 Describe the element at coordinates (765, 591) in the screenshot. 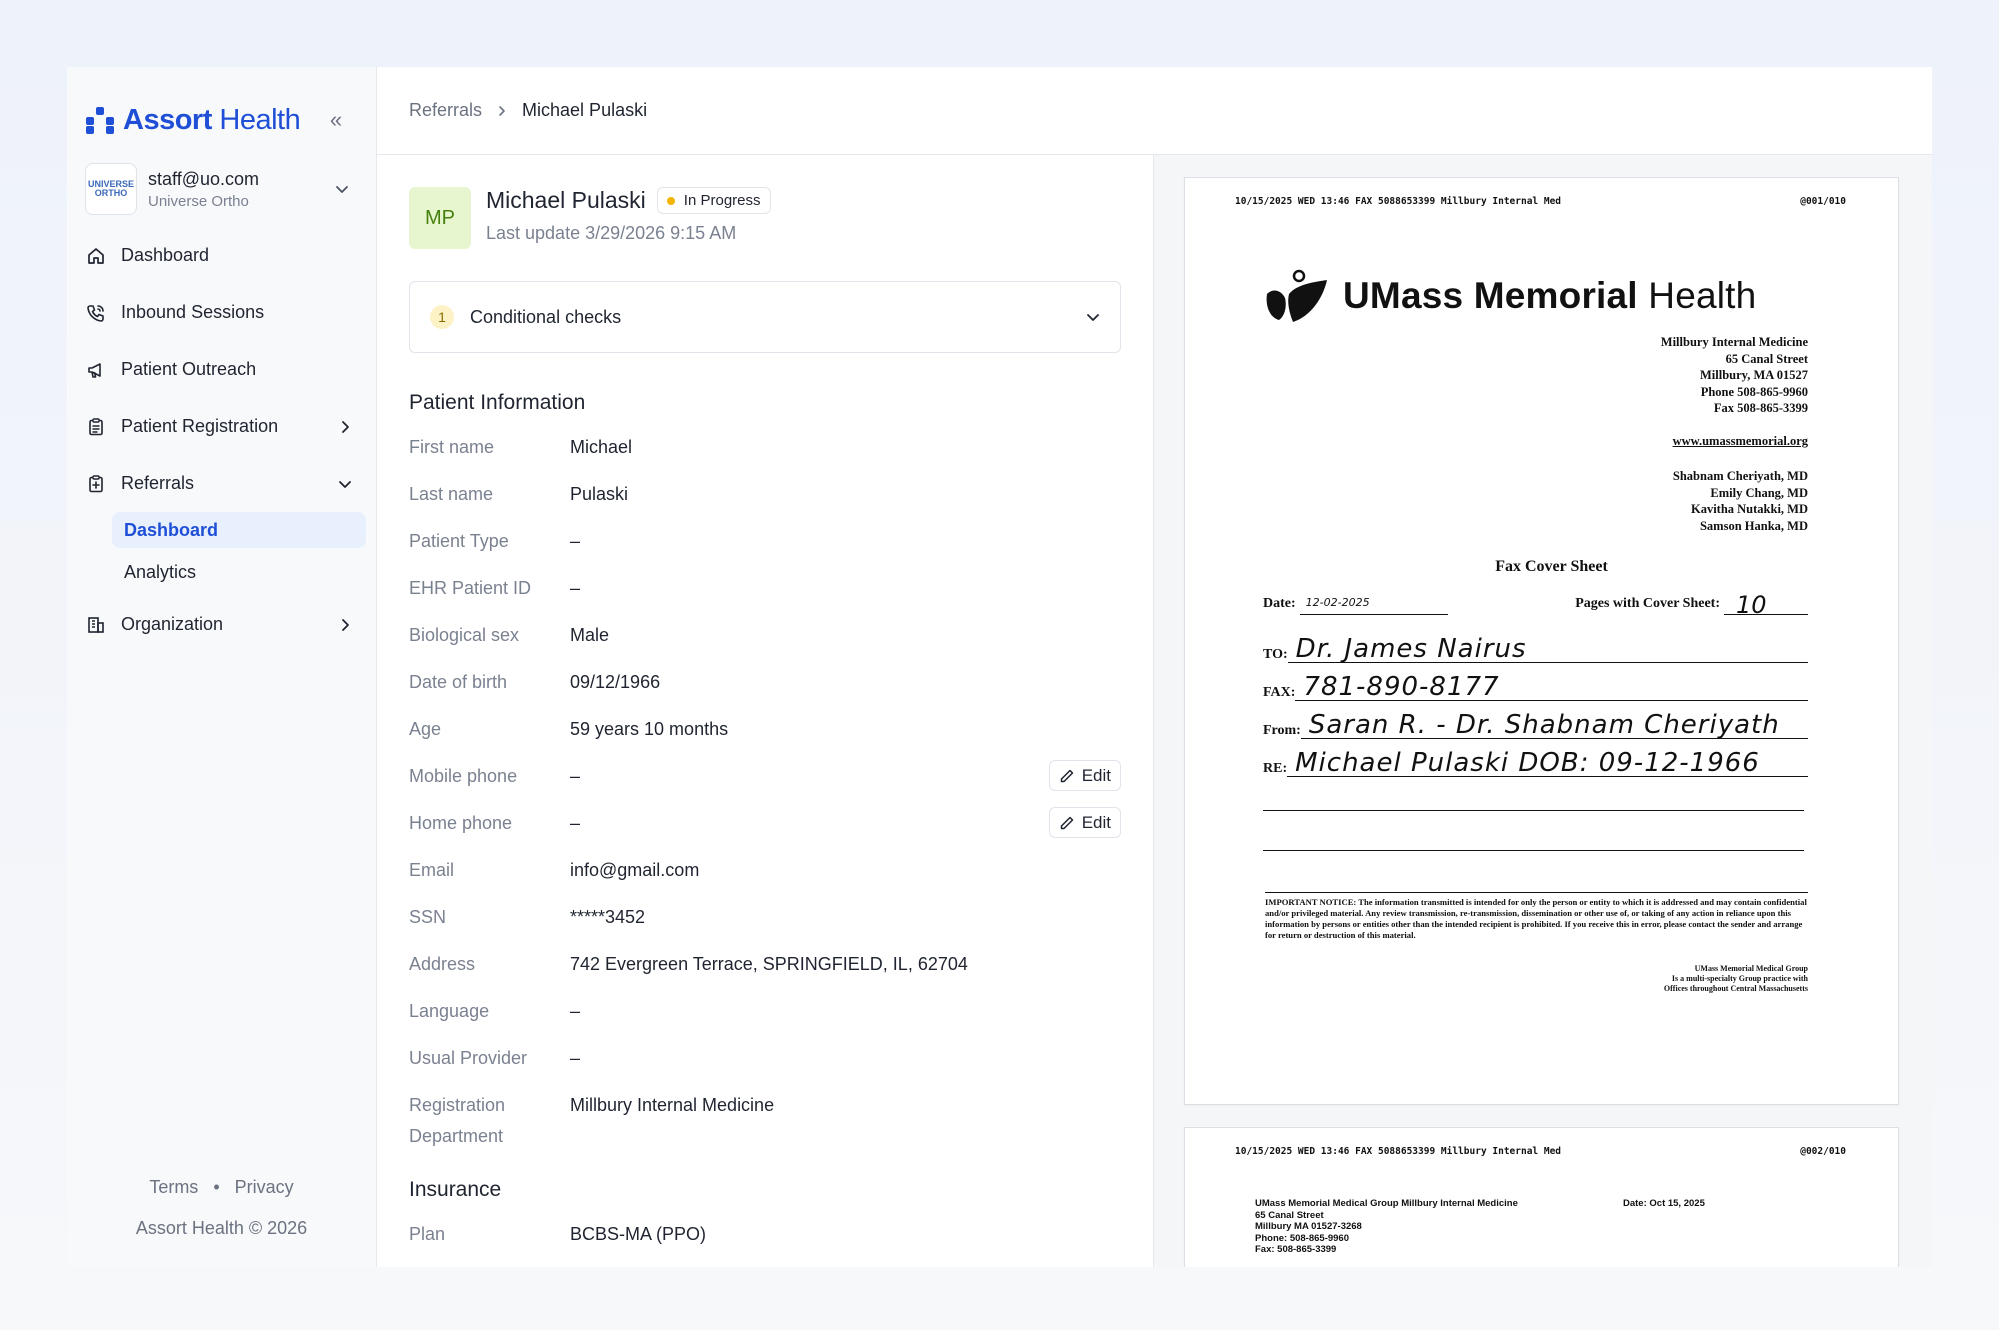

I see `info-row-ehr-patient-id: EHR Patient ID –` at that location.